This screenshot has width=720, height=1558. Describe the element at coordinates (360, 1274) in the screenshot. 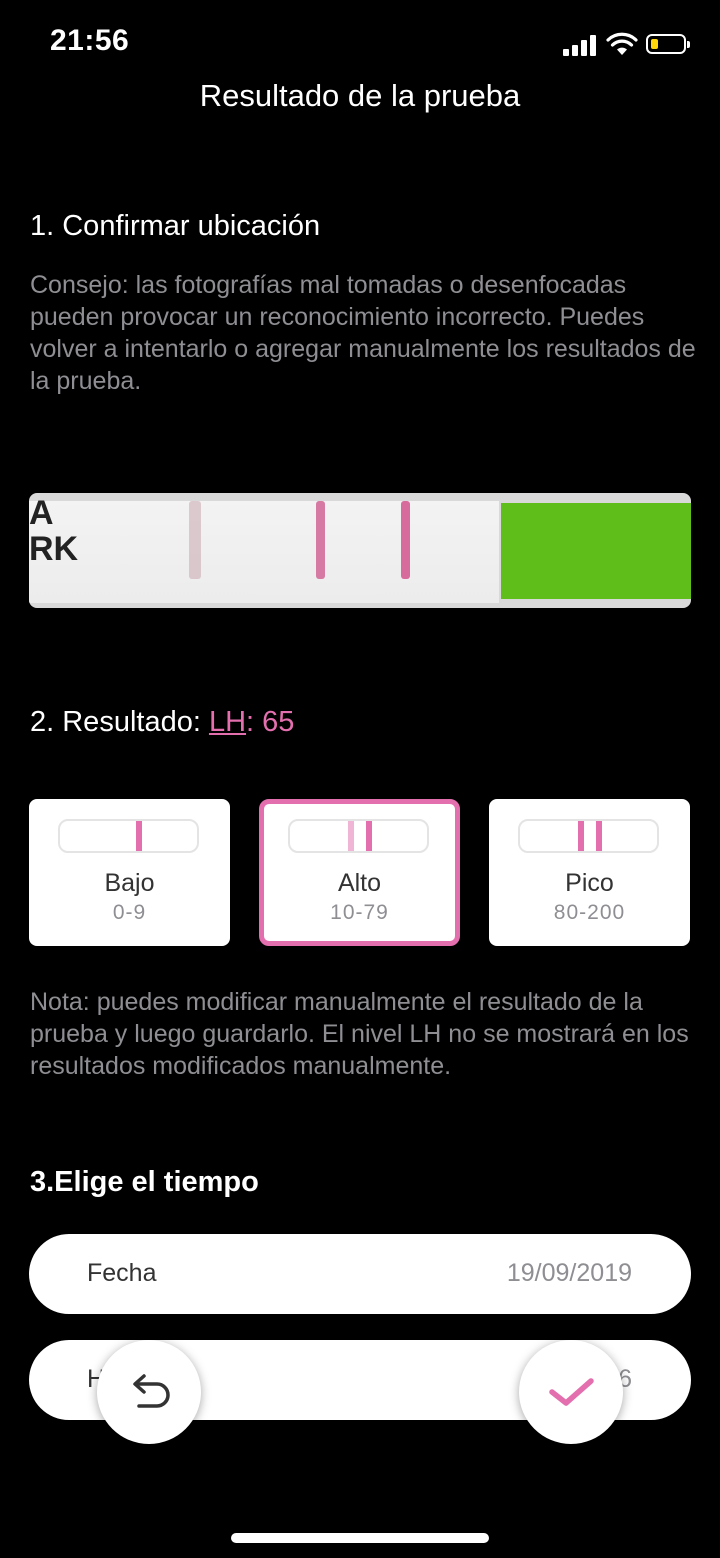

I see `date-row: Fecha 19/09/2019` at that location.